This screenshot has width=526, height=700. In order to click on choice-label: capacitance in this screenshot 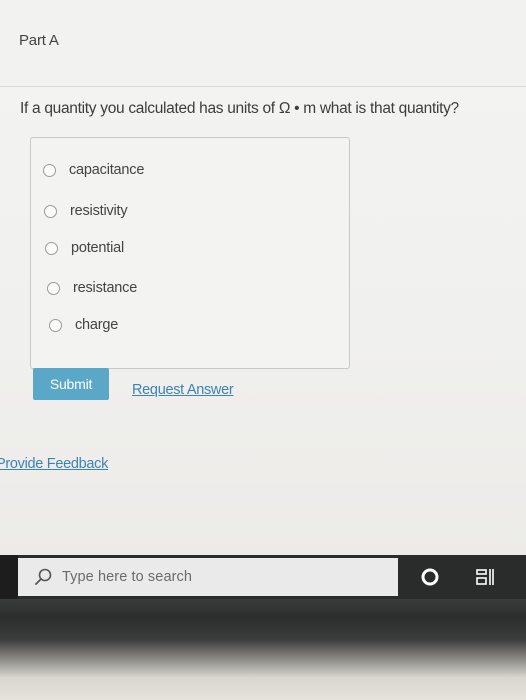, I will do `click(107, 170)`.